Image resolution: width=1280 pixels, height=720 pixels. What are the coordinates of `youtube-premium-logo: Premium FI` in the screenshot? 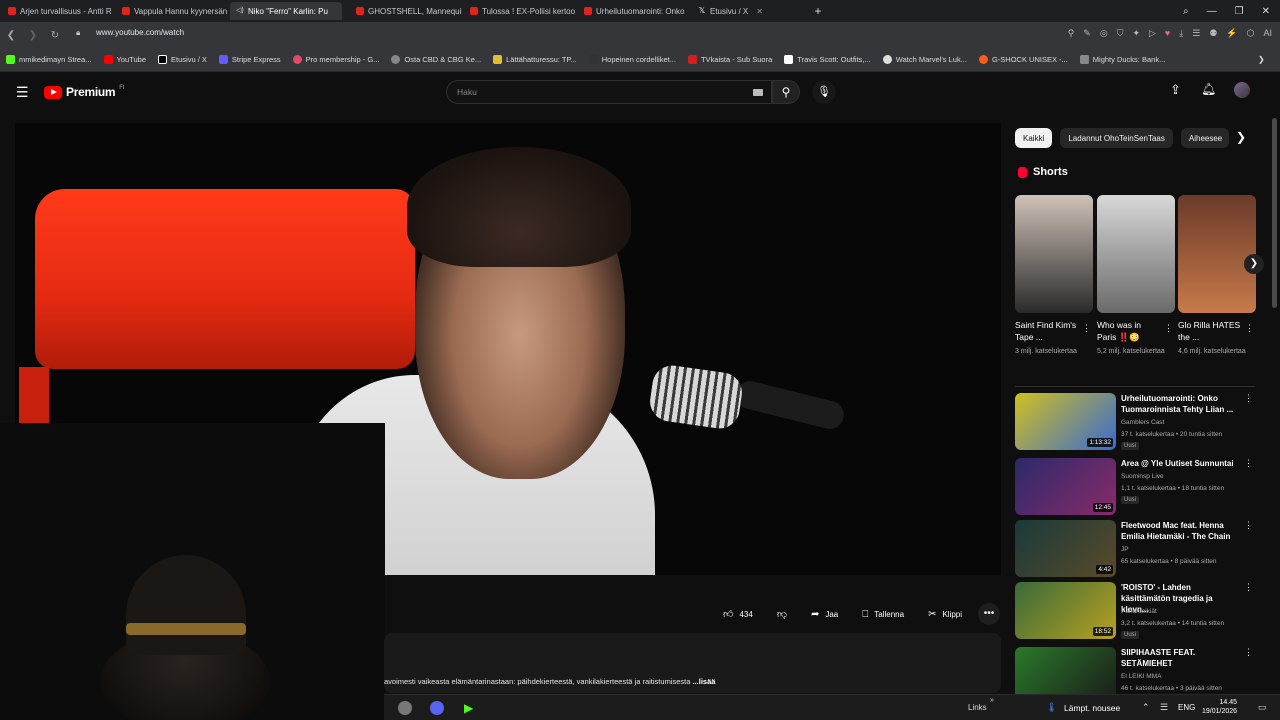 It's located at (84, 92).